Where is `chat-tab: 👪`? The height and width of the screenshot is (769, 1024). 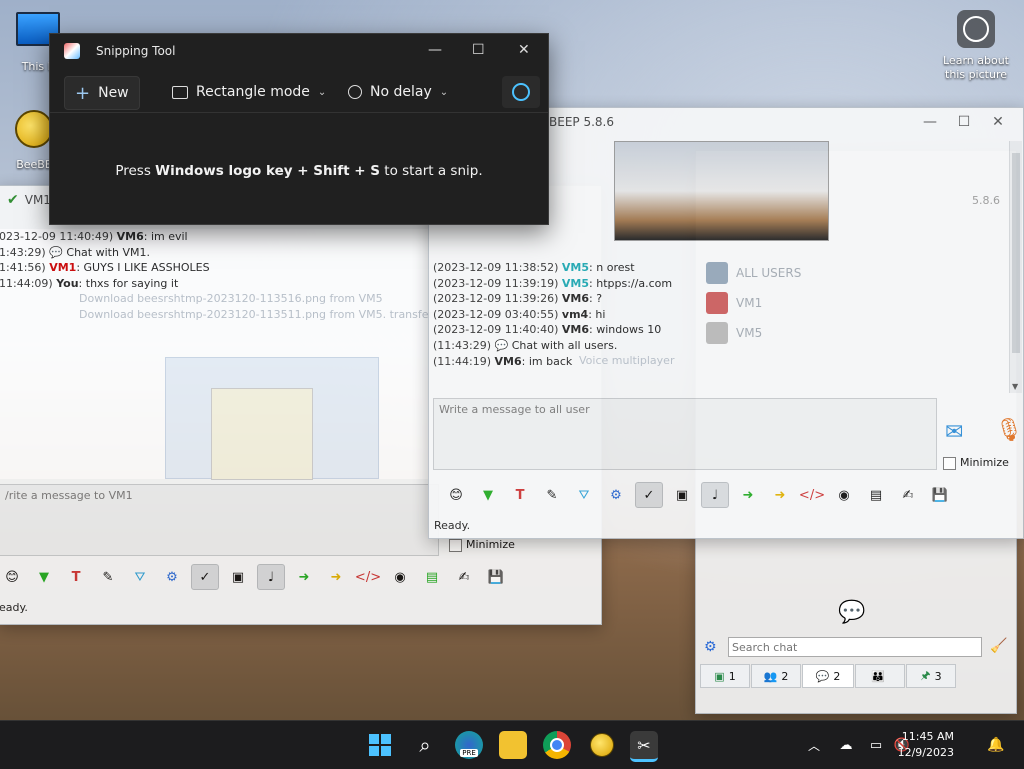 chat-tab: 👪 is located at coordinates (880, 676).